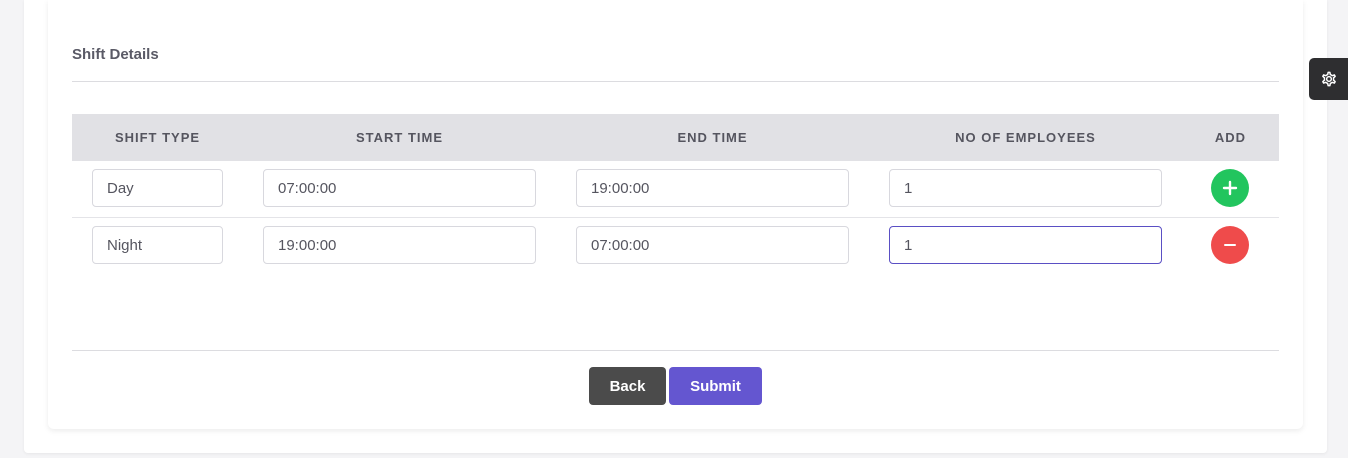  Describe the element at coordinates (399, 137) in the screenshot. I see `header-start-time: START TIME` at that location.